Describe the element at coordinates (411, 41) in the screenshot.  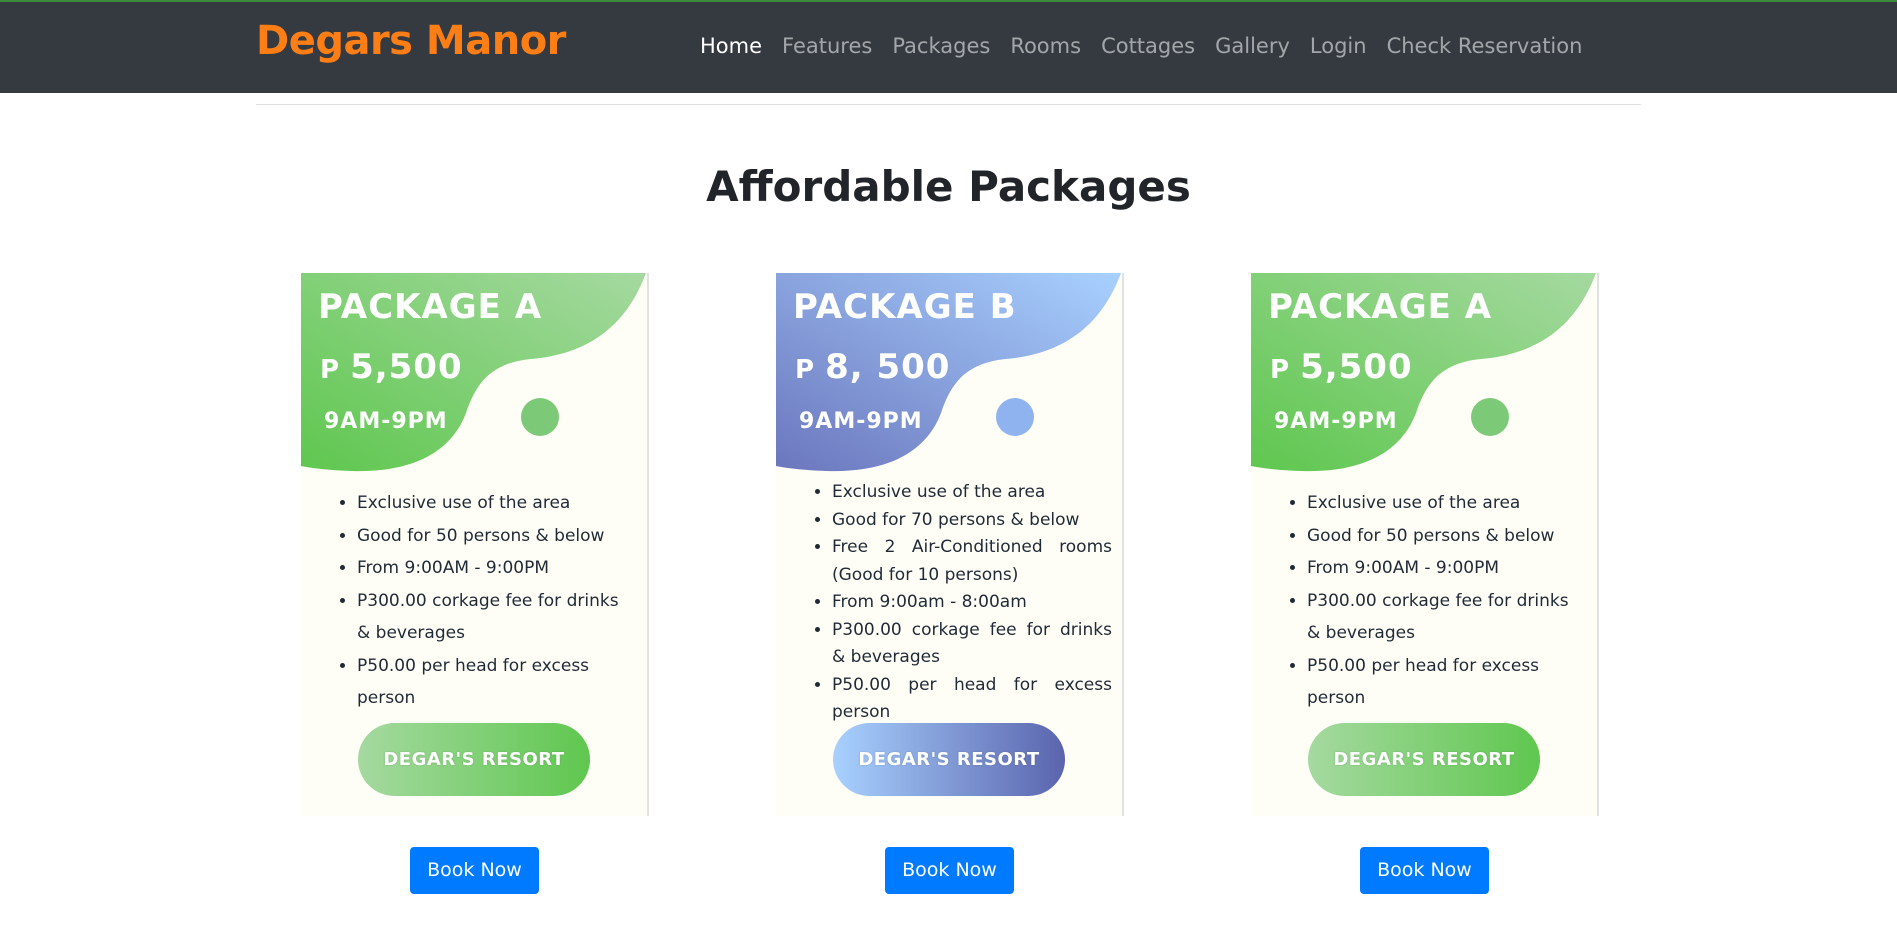
I see `brand-logo: Degars Manor` at that location.